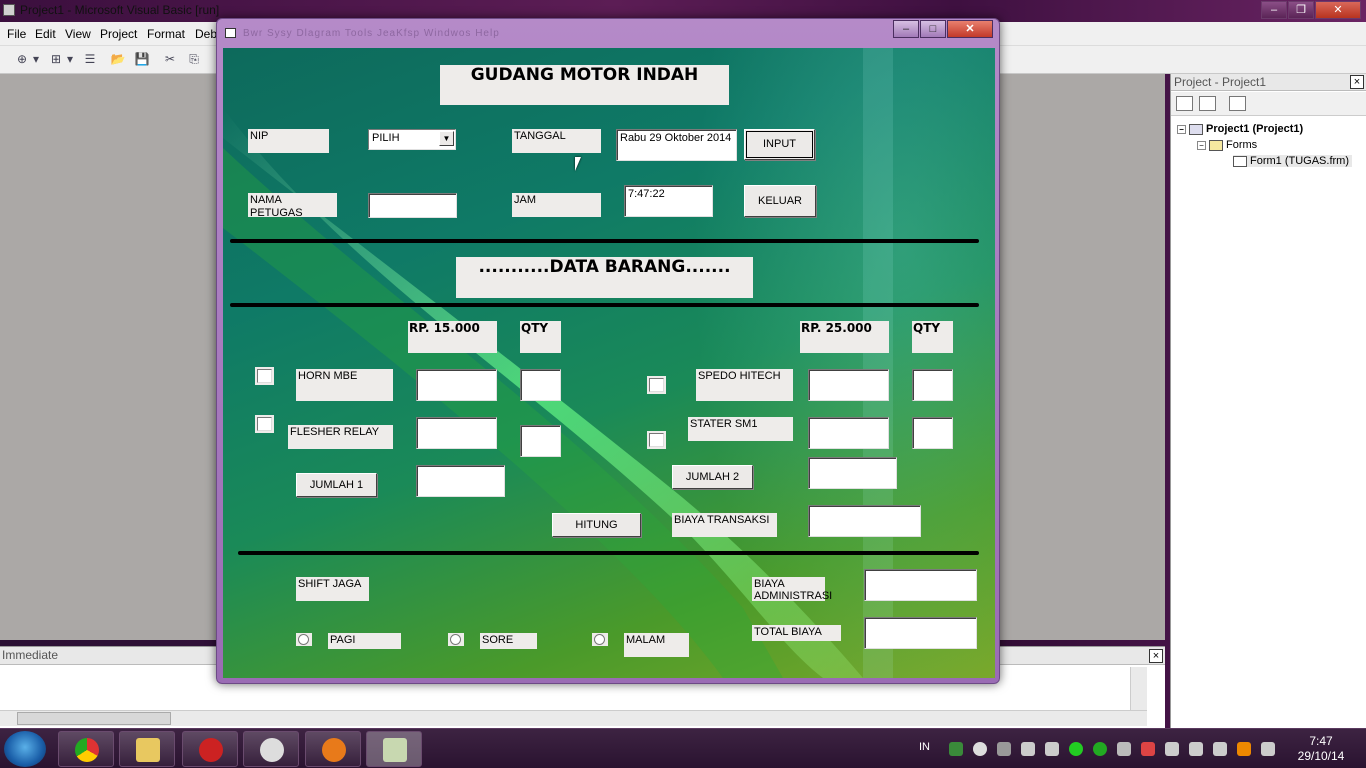 The width and height of the screenshot is (1366, 768). I want to click on network-icon, so click(1220, 749).